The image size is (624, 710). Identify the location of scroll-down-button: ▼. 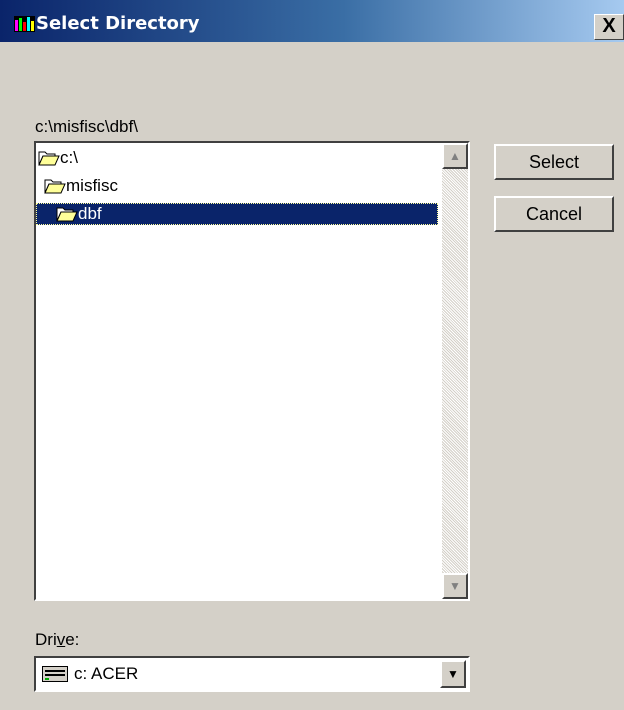
(455, 586).